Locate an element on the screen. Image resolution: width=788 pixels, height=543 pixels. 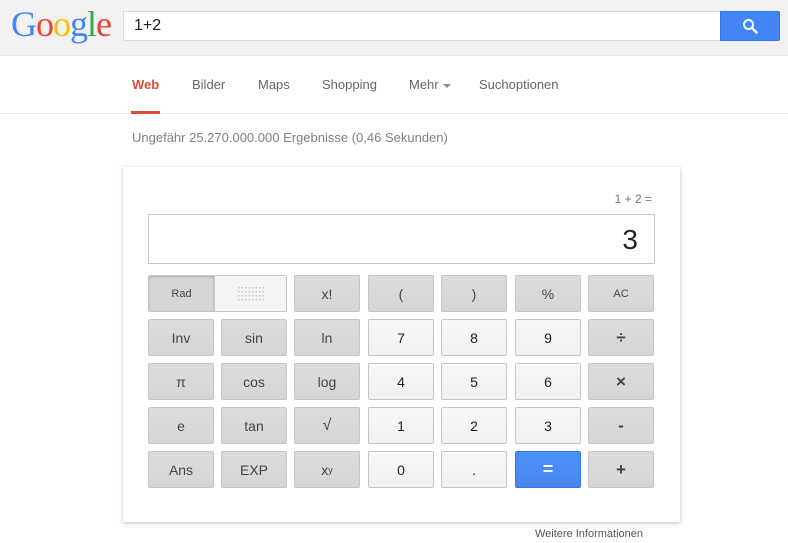
header-bar: Google 1+2 is located at coordinates (394, 28).